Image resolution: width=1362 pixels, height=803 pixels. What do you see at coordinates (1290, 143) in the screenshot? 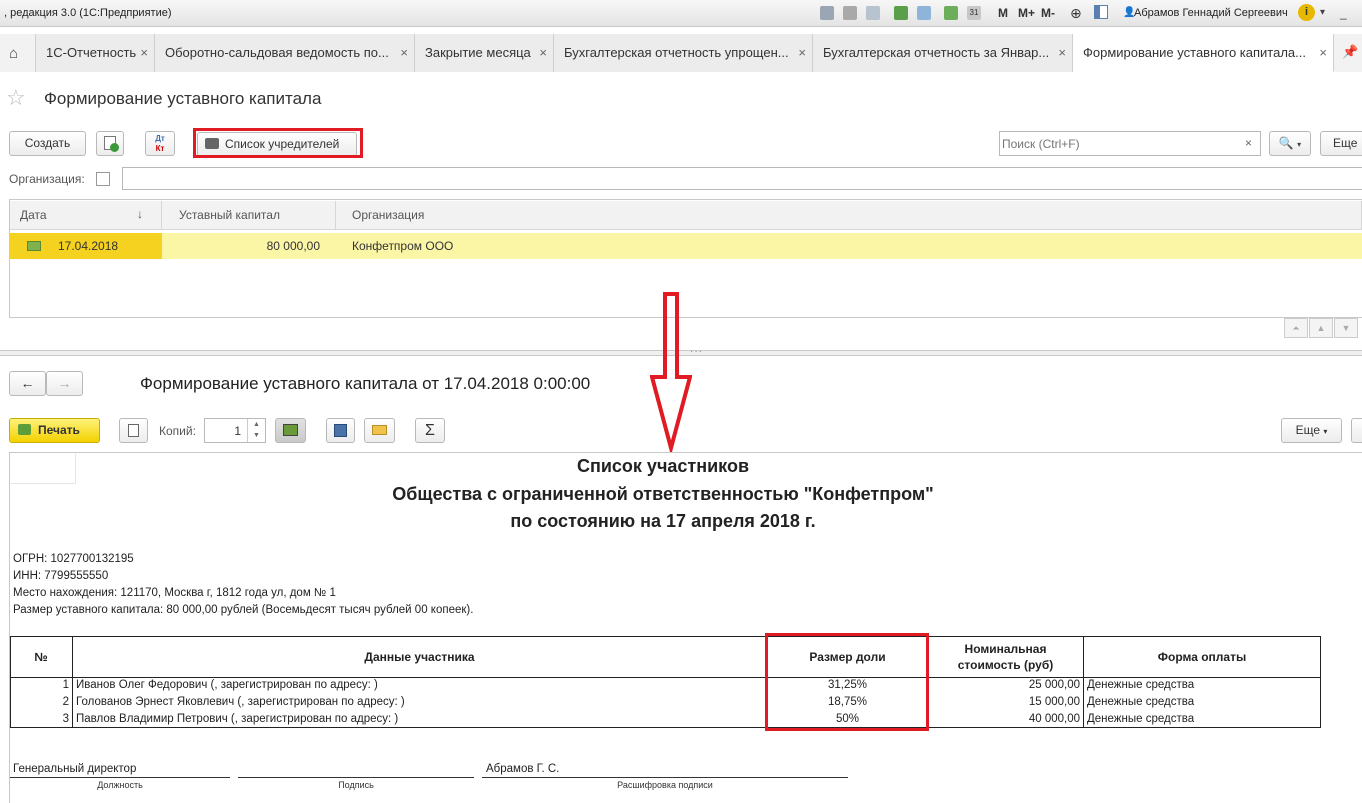
I see `search-button: 🔍 ▾` at bounding box center [1290, 143].